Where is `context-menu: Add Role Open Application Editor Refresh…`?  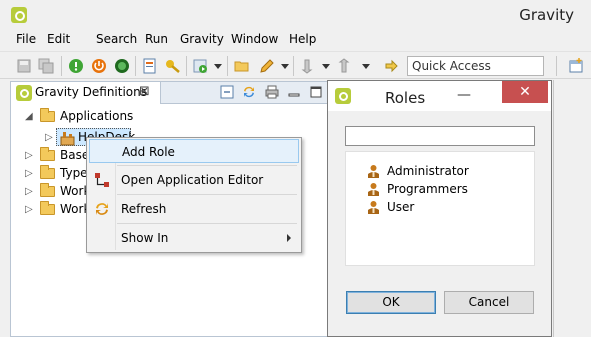
context-menu: Add Role Open Application Editor Refresh… is located at coordinates (194, 195).